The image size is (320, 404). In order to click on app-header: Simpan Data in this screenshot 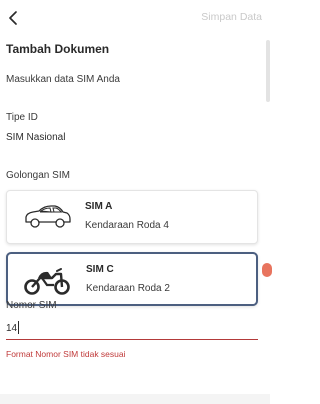, I will do `click(135, 18)`.